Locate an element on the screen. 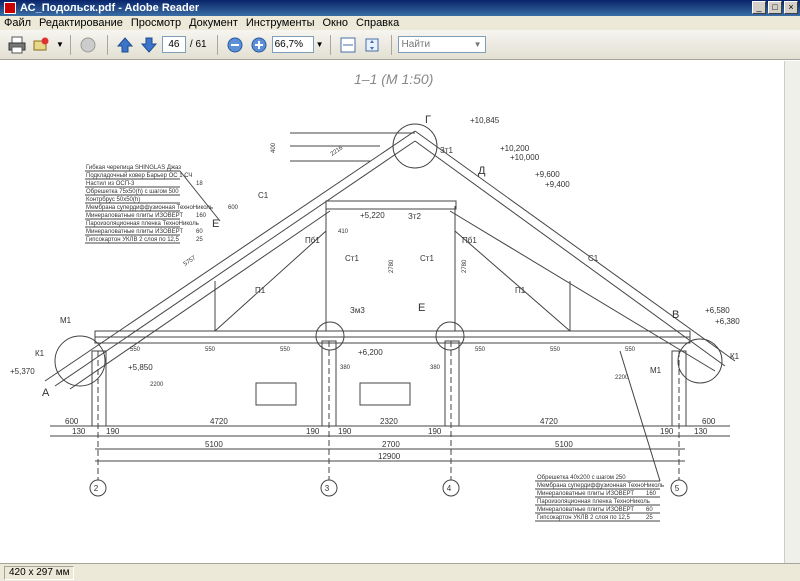  title-bar: АС_Подольск.pdf - Adobe Reader _ □ × is located at coordinates (400, 8).